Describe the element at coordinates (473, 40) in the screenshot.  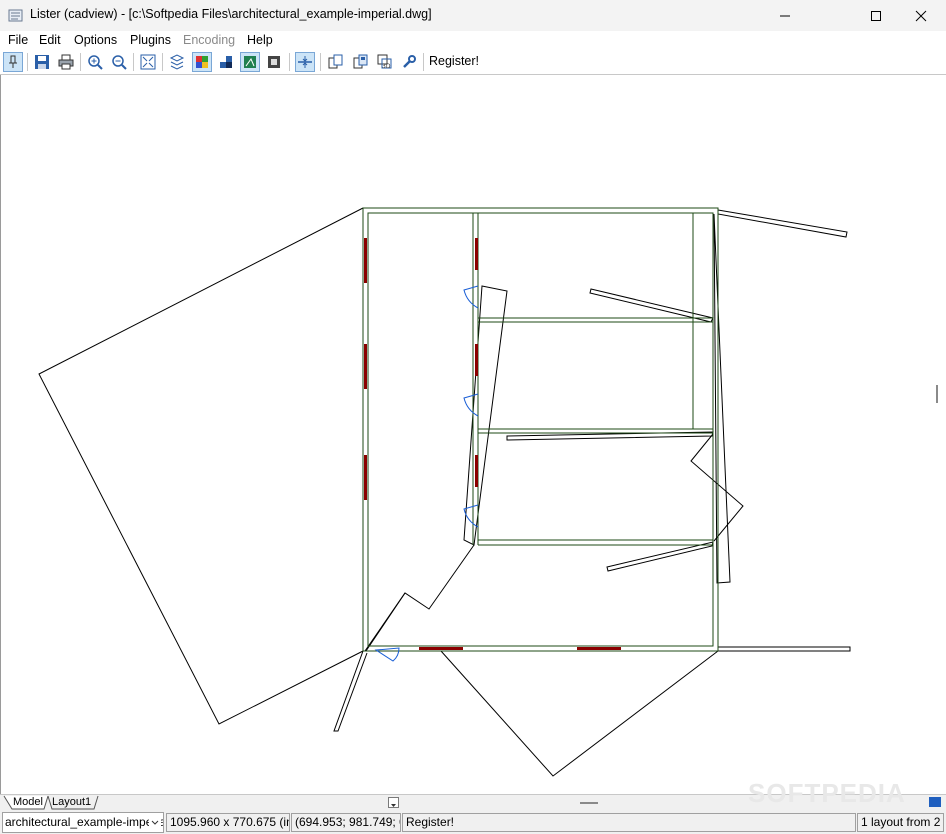
I see `menu-bar: File Edit Options Plugins Encoding Help` at that location.